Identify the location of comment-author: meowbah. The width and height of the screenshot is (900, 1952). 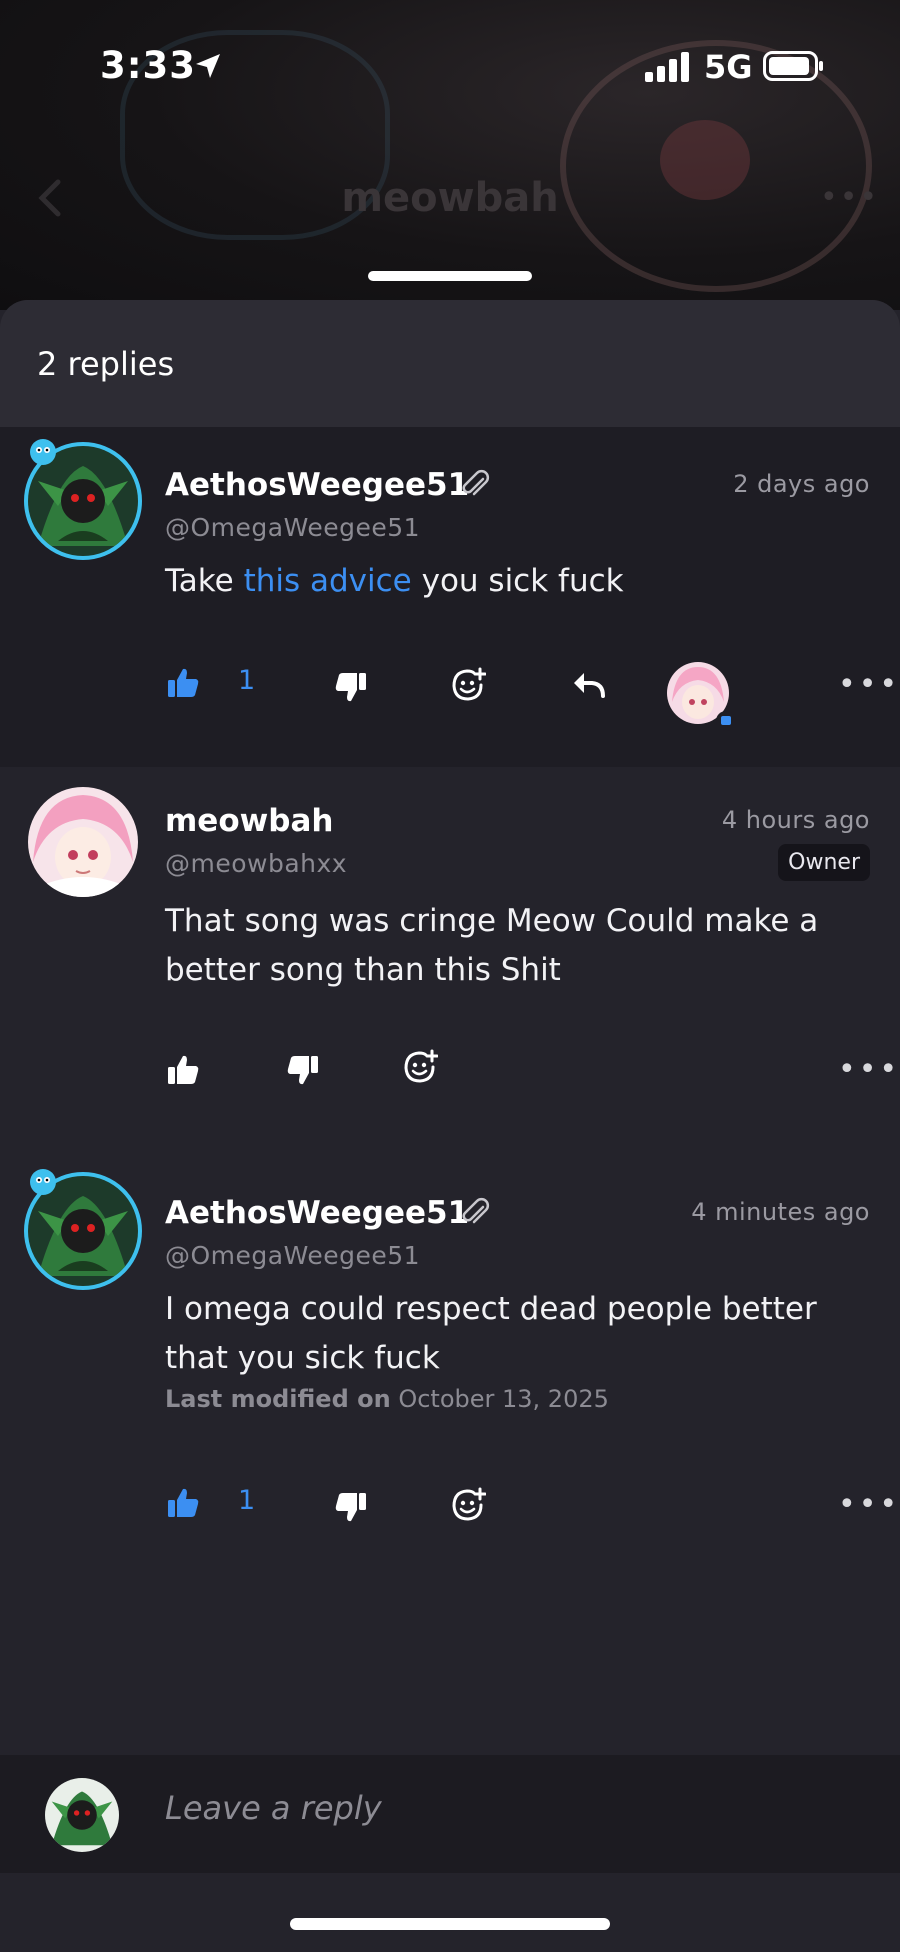
(249, 821).